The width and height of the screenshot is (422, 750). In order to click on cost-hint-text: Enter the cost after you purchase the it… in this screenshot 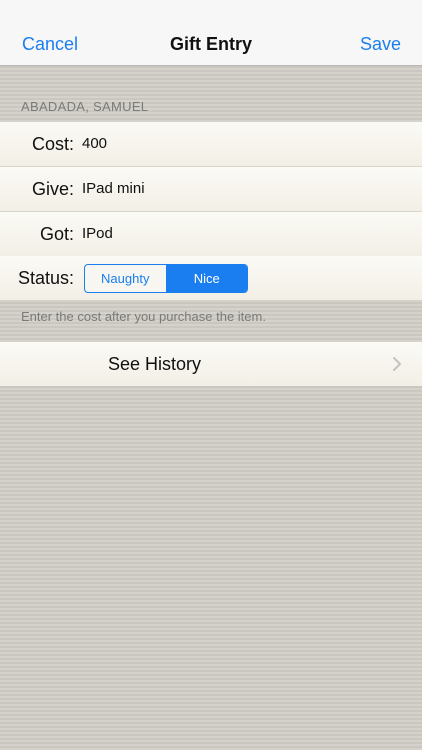, I will do `click(143, 316)`.